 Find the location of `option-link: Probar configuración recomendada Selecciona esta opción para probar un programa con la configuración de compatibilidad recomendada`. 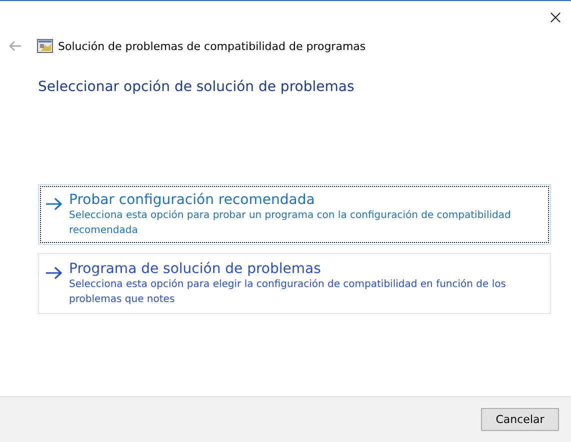

option-link: Probar configuración recomendada Selecciona esta opción para probar un programa con la configuración de compatibilidad recomendada is located at coordinates (294, 214).